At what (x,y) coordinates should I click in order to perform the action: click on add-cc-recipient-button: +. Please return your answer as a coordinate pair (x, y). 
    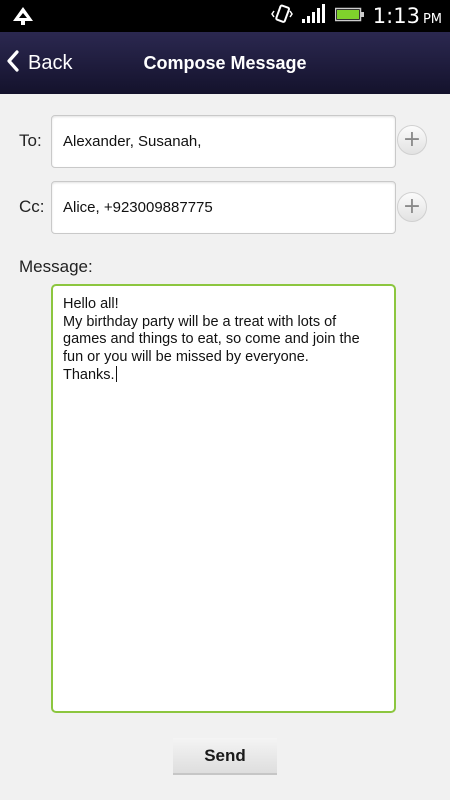
    Looking at the image, I should click on (412, 207).